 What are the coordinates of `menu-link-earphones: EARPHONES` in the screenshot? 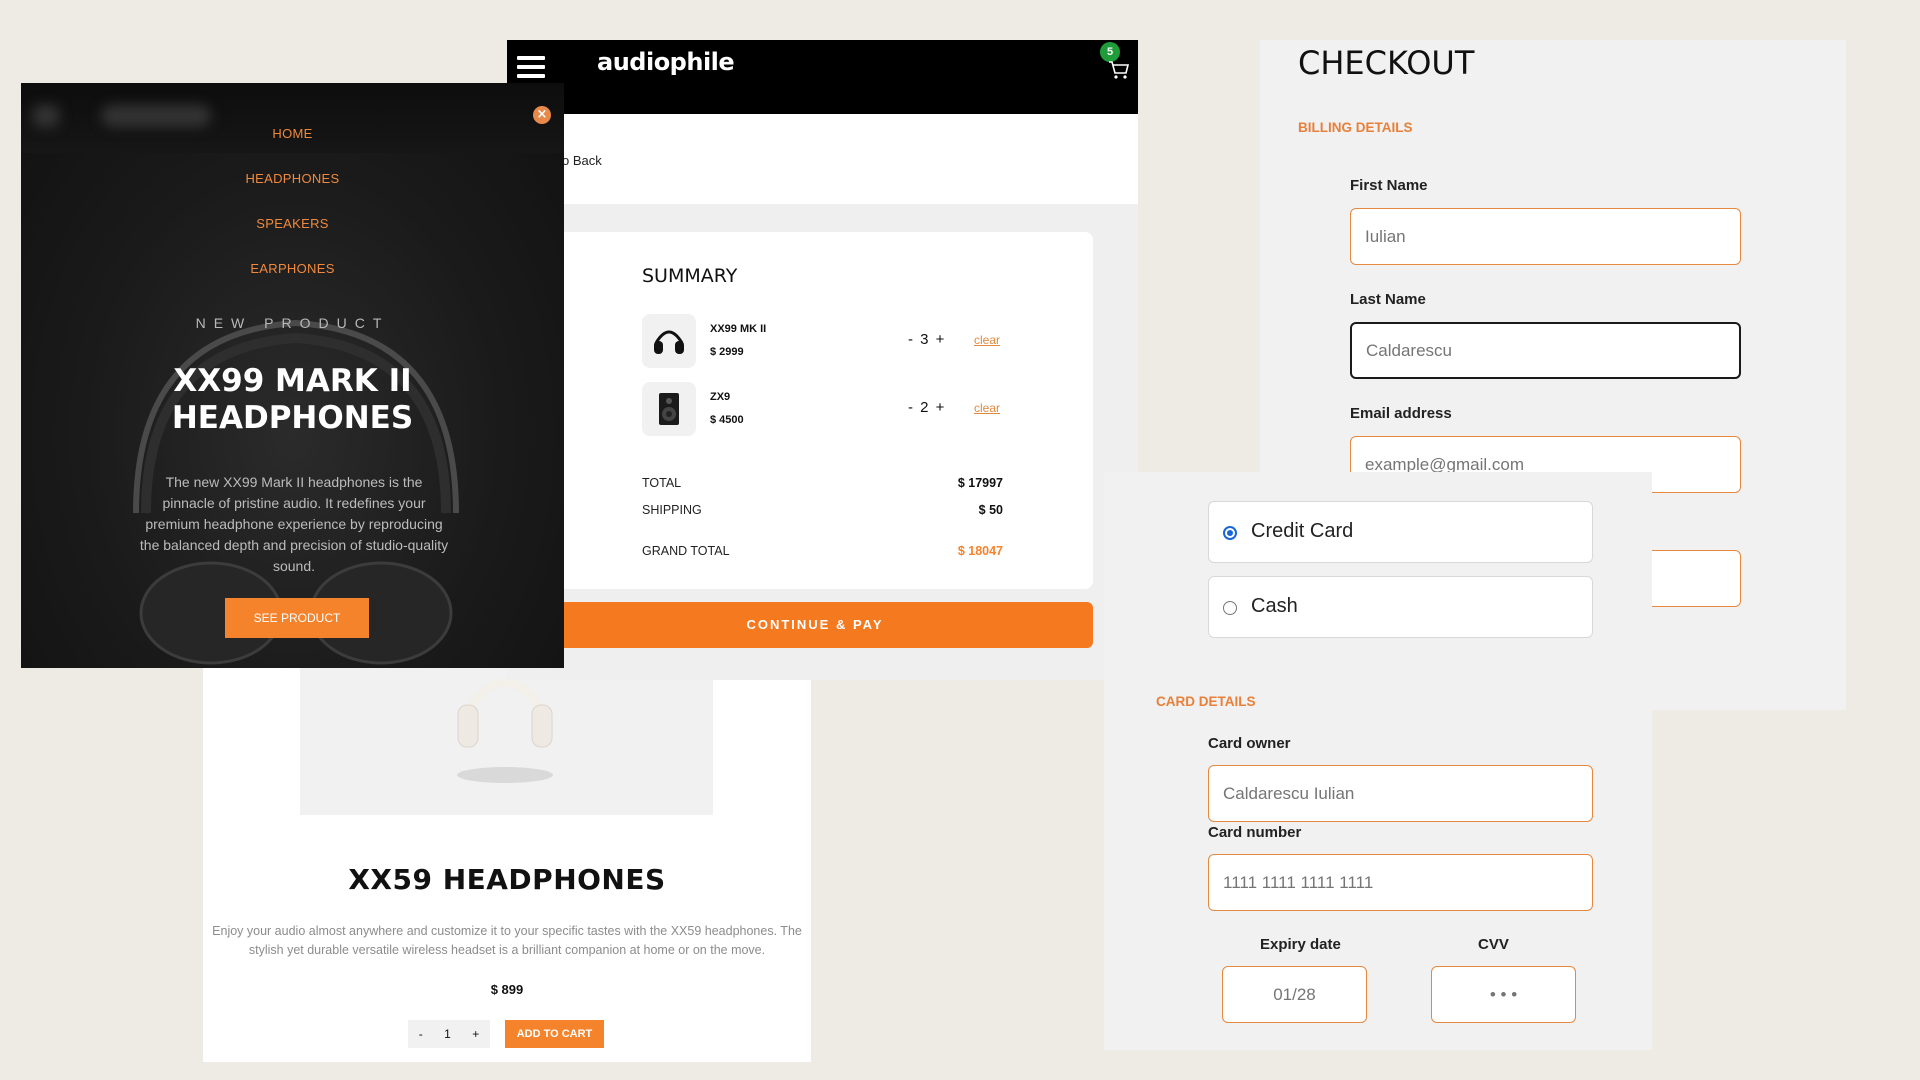 It's located at (292, 268).